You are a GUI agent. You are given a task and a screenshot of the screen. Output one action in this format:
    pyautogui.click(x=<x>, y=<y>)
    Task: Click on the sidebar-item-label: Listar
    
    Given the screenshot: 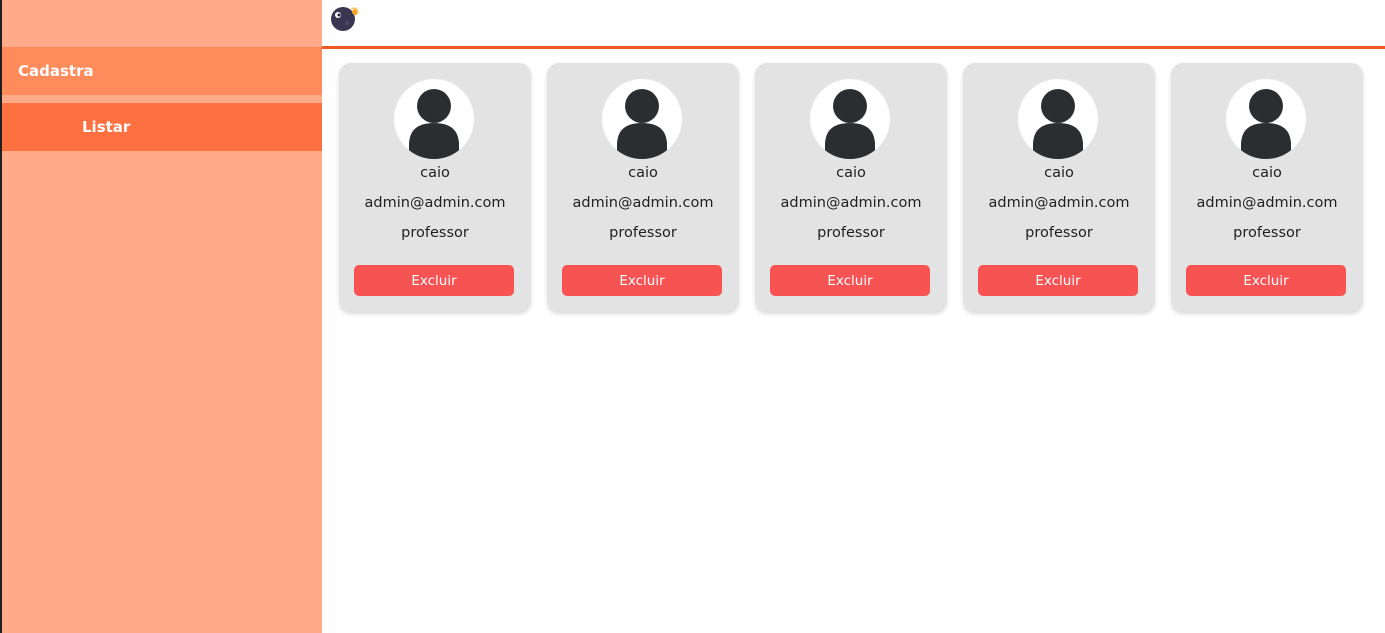 What is the action you would take?
    pyautogui.click(x=106, y=127)
    